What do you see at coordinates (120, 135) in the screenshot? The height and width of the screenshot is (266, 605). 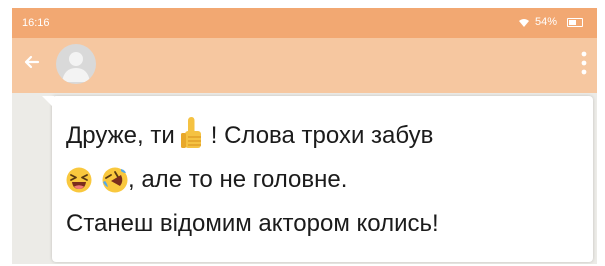 I see `message-text-1a: Друже, ти` at bounding box center [120, 135].